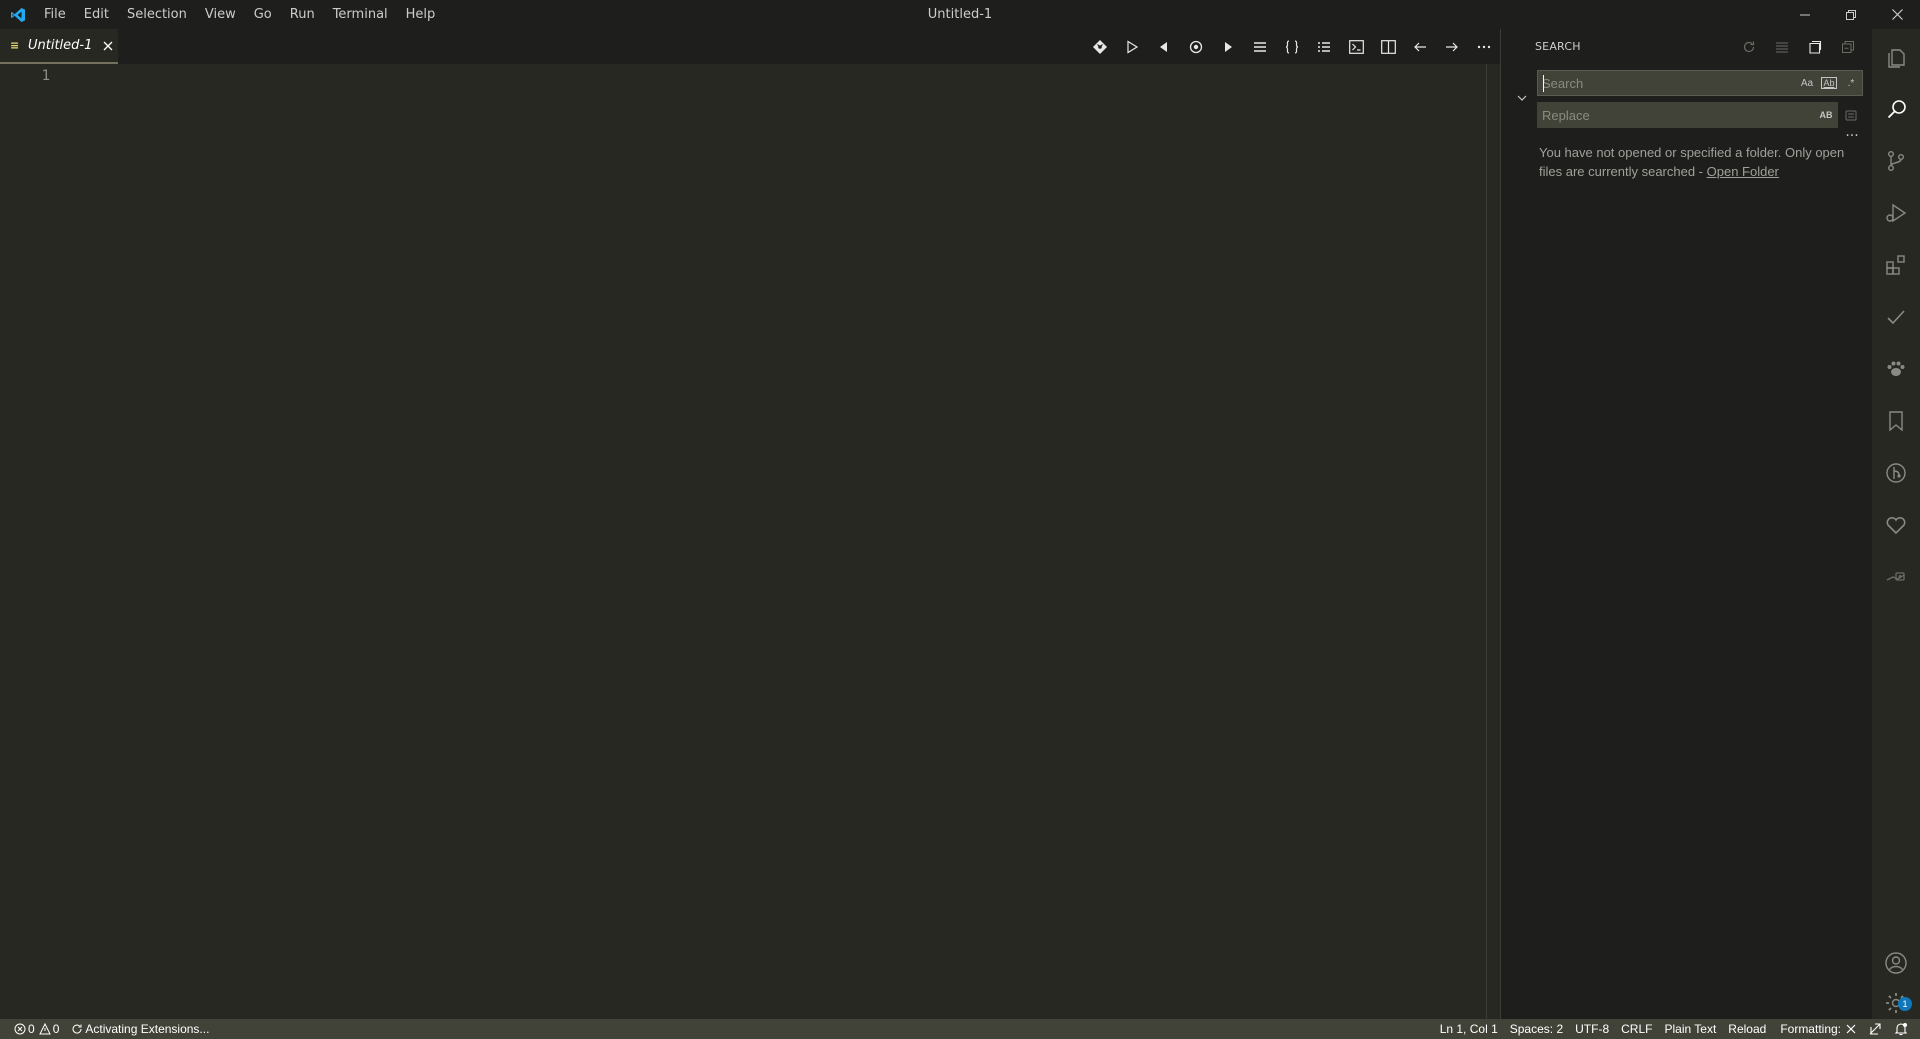 The image size is (1920, 1039). I want to click on menu-lines-icon, so click(1260, 46).